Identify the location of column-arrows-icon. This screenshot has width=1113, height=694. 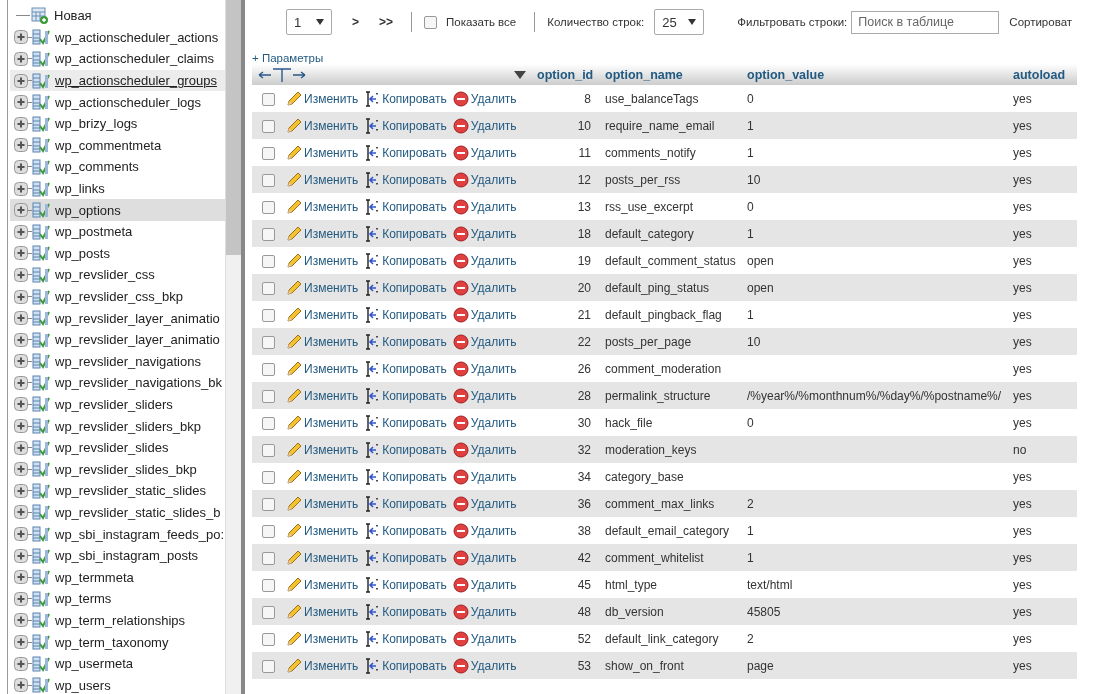
(282, 74).